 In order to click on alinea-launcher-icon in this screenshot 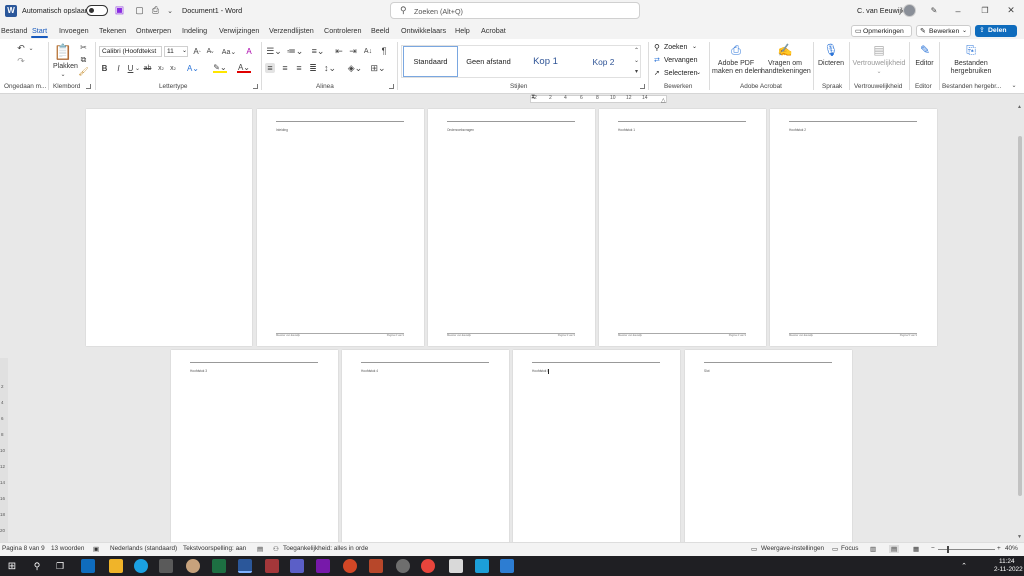, I will do `click(391, 86)`.